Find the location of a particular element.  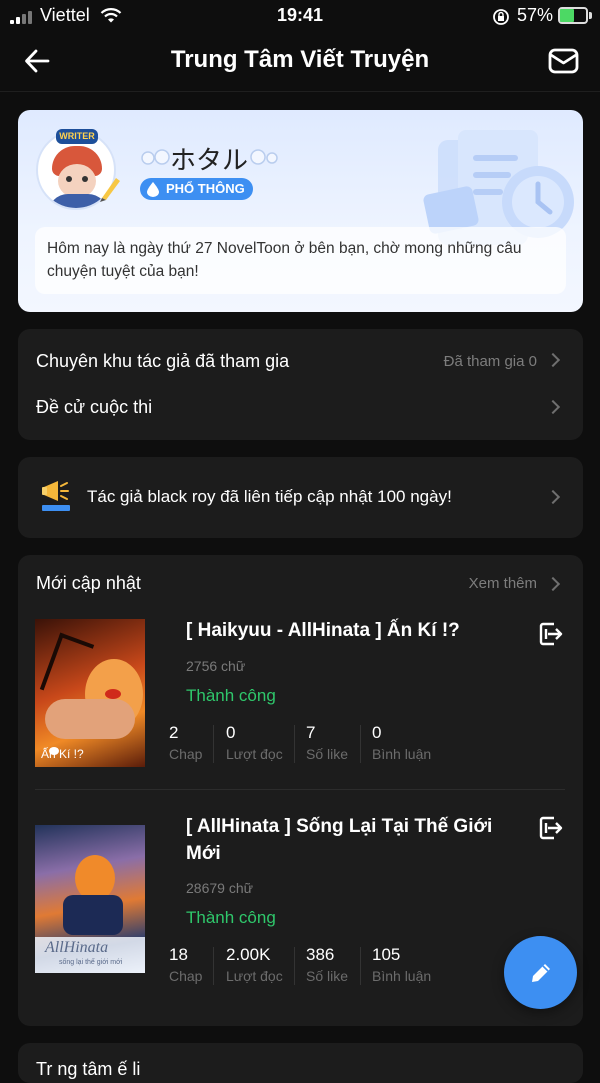

clock: 19:41 is located at coordinates (300, 15).